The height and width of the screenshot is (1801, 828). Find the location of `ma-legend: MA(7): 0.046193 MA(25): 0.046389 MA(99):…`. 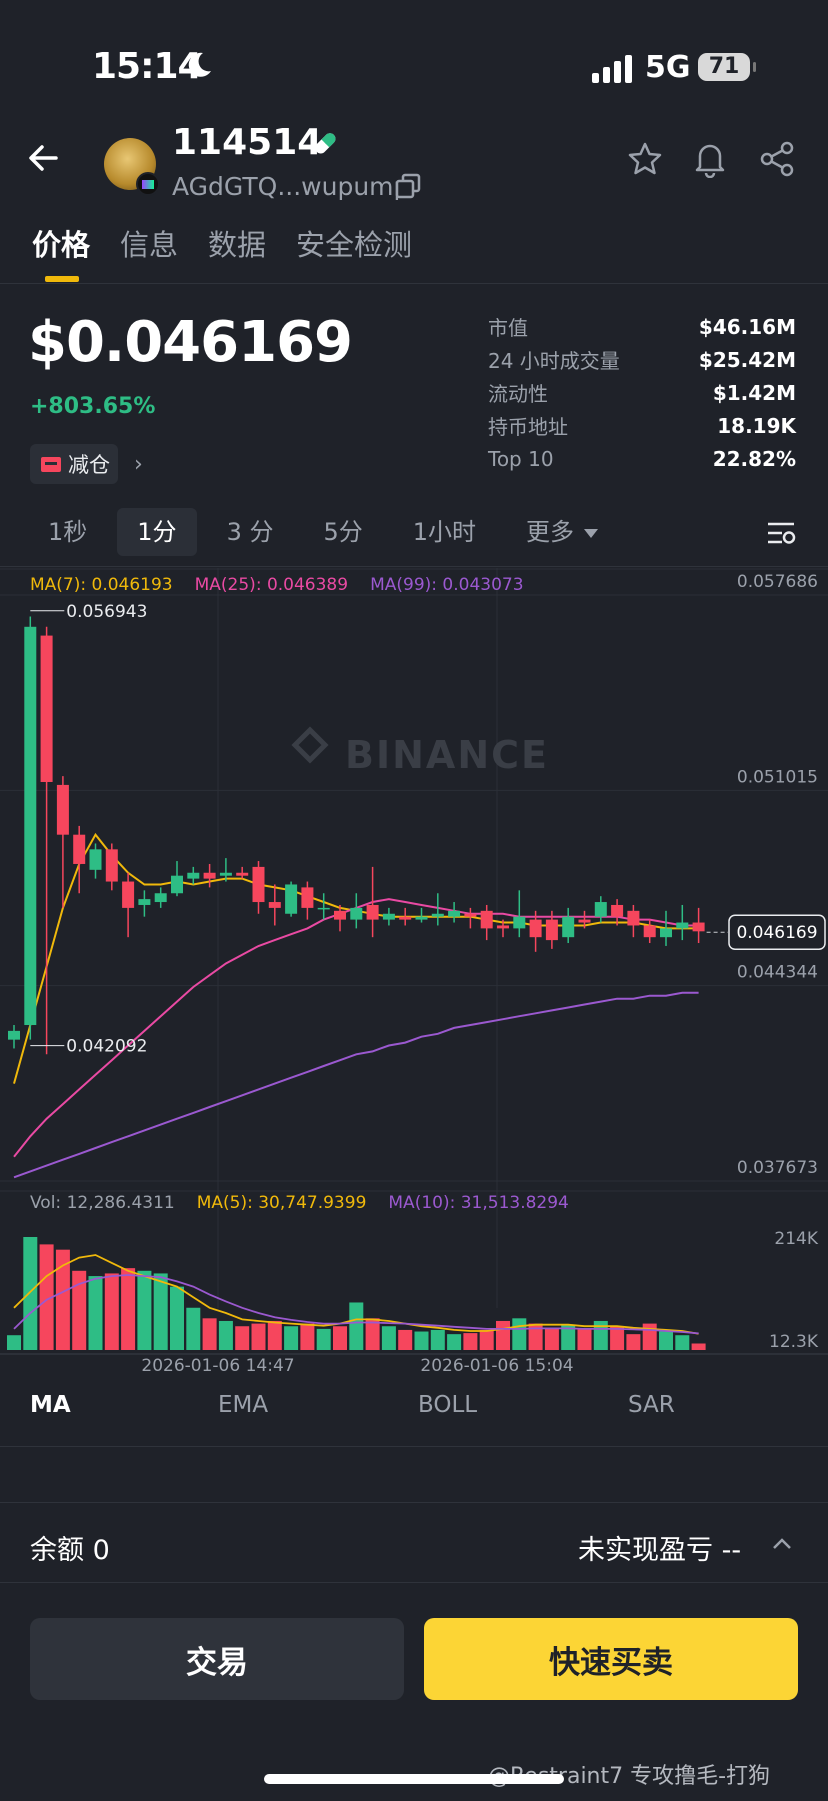

ma-legend: MA(7): 0.046193 MA(25): 0.046389 MA(99):… is located at coordinates (277, 585).